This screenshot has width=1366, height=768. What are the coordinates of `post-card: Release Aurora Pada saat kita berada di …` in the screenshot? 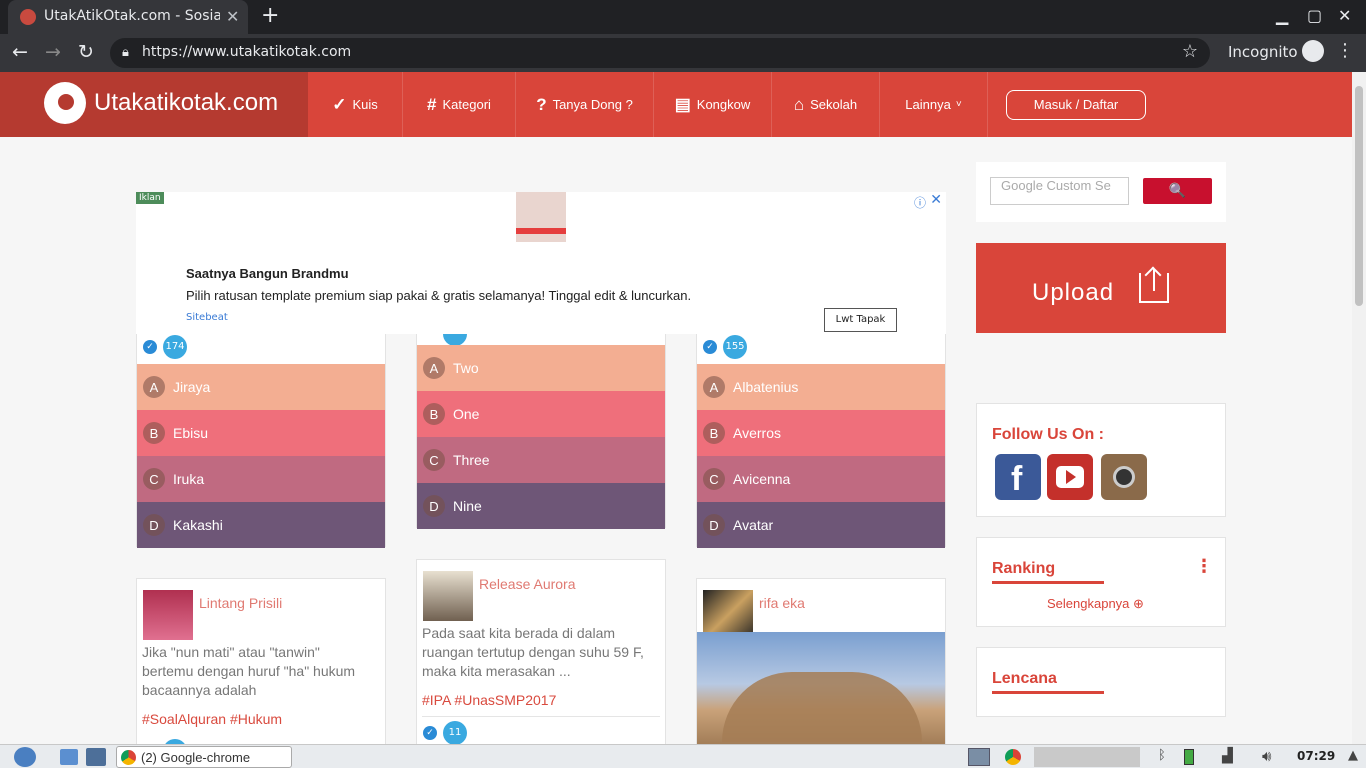 It's located at (541, 651).